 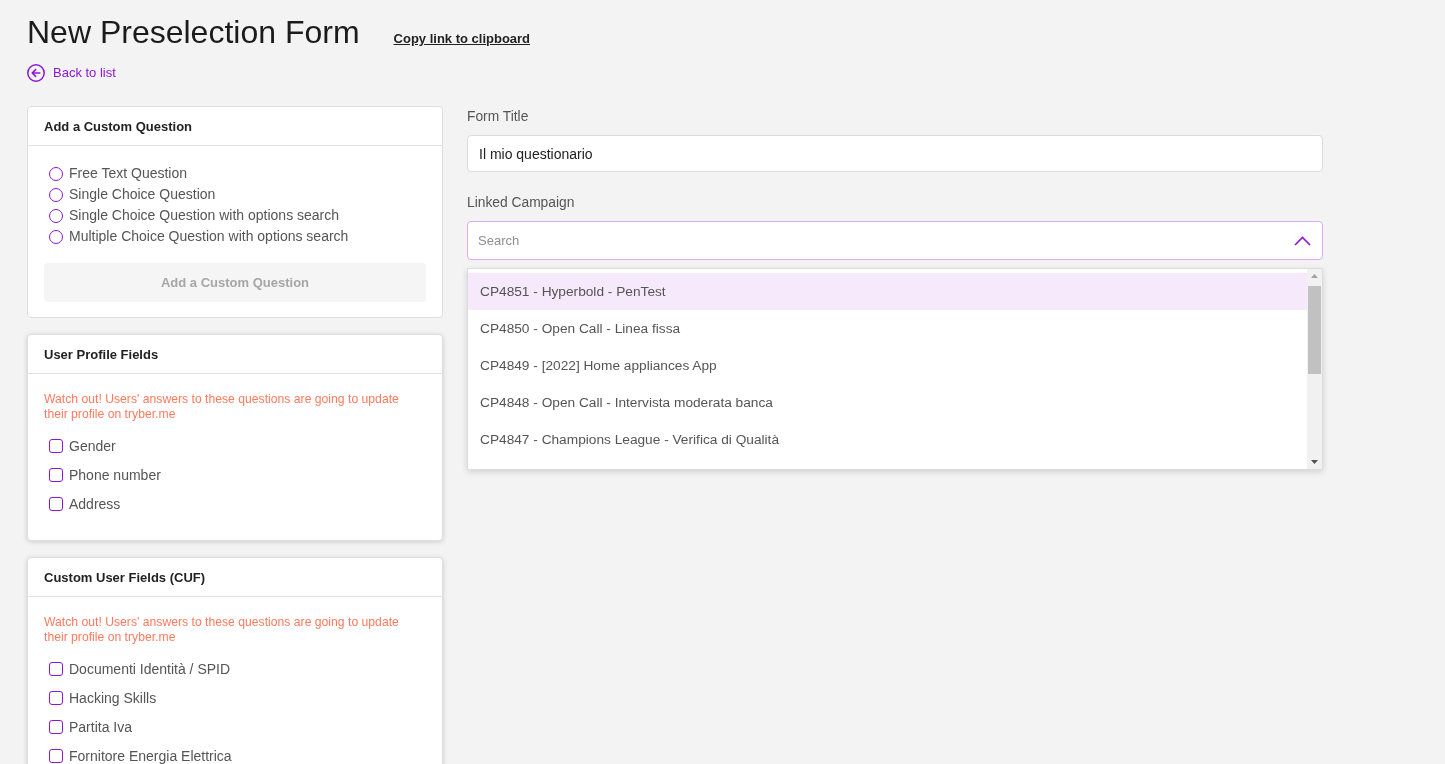 I want to click on field-label: Form Title, so click(x=498, y=117).